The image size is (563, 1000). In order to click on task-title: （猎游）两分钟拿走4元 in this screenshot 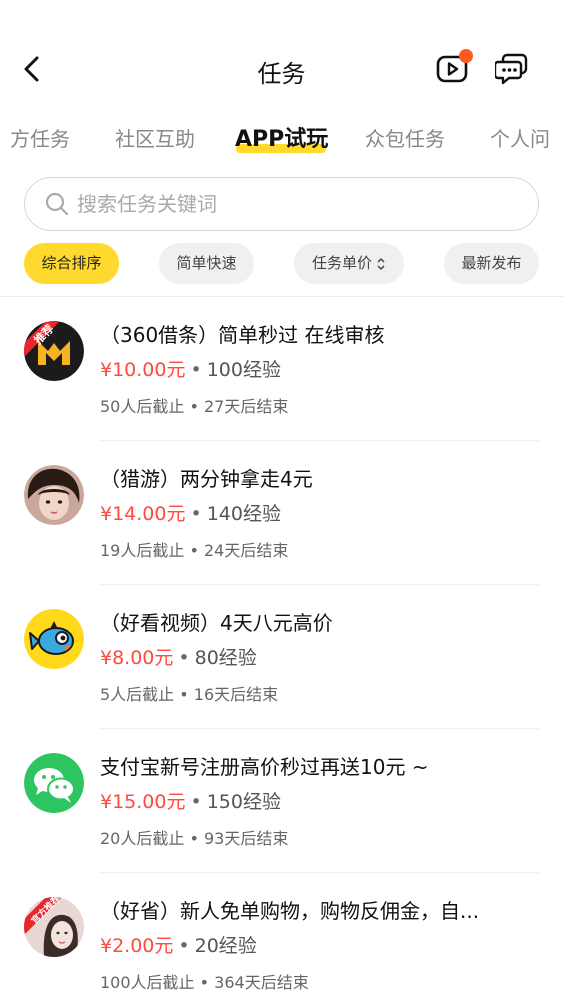, I will do `click(206, 479)`.